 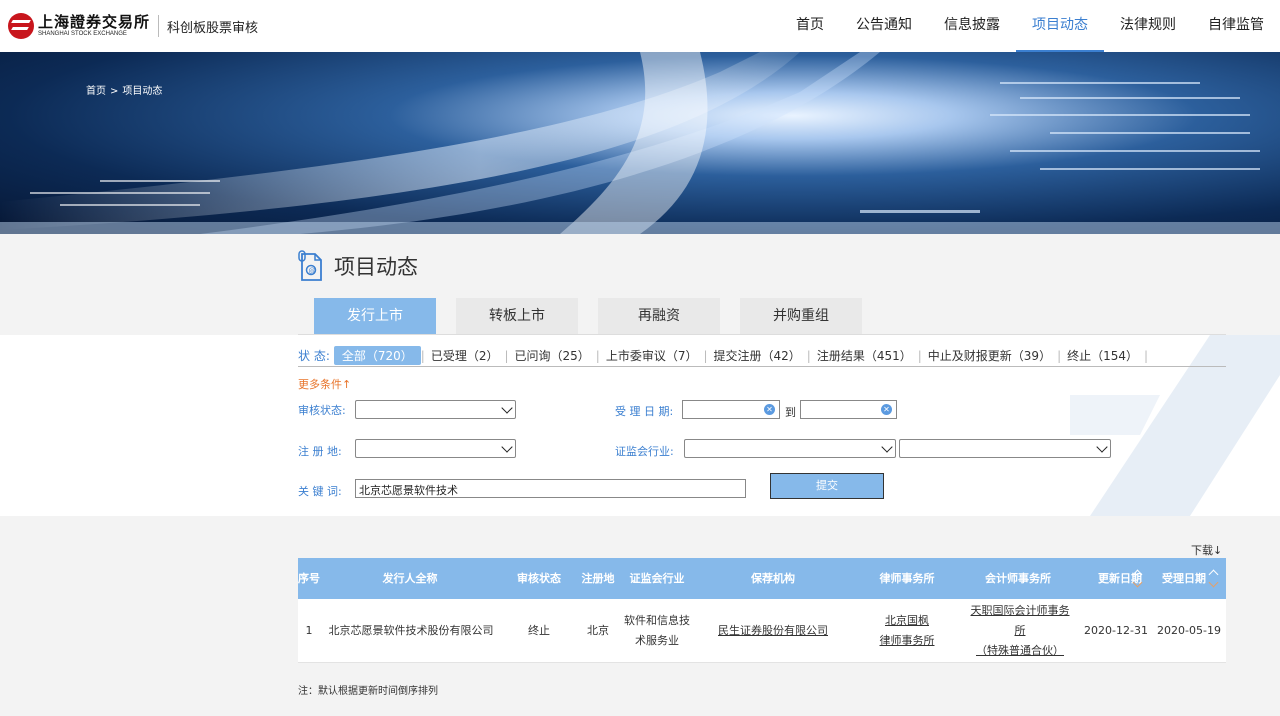 What do you see at coordinates (142, 91) in the screenshot?
I see `breadcrumb-current: 项目动态` at bounding box center [142, 91].